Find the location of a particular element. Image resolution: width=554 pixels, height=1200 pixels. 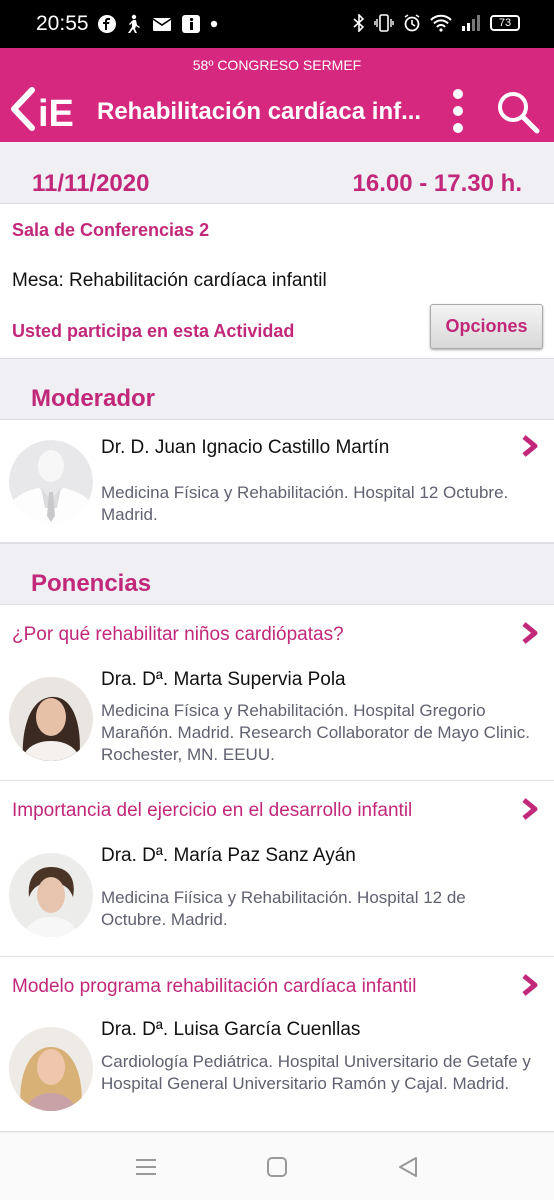

talks-section-header: Ponencias is located at coordinates (277, 574).